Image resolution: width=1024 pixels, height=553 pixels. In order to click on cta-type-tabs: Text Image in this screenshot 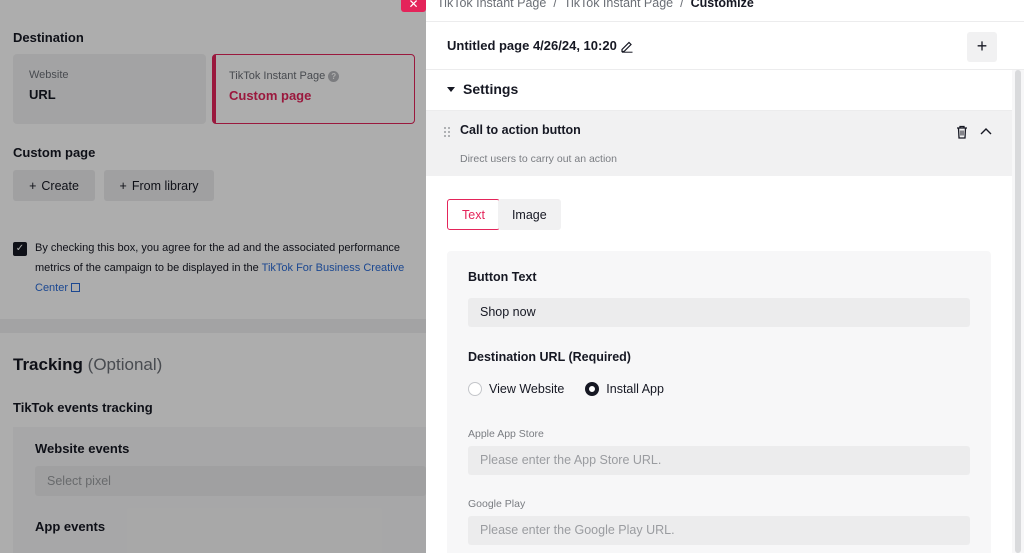, I will do `click(504, 214)`.